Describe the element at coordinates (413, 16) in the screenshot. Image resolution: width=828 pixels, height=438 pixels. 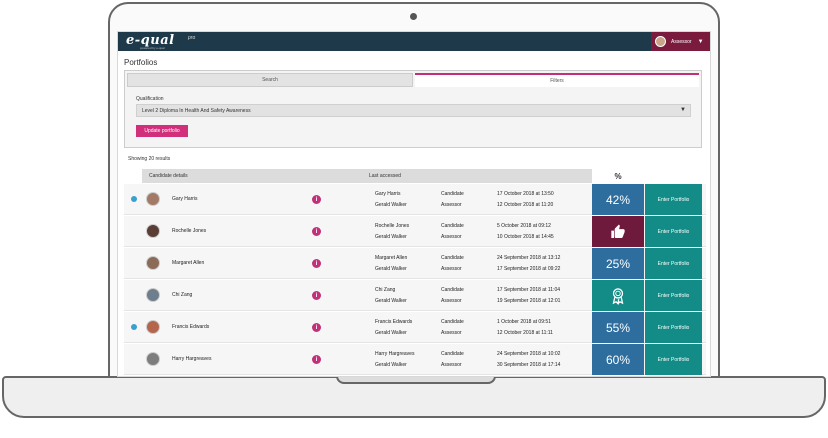
I see `camera-icon` at that location.